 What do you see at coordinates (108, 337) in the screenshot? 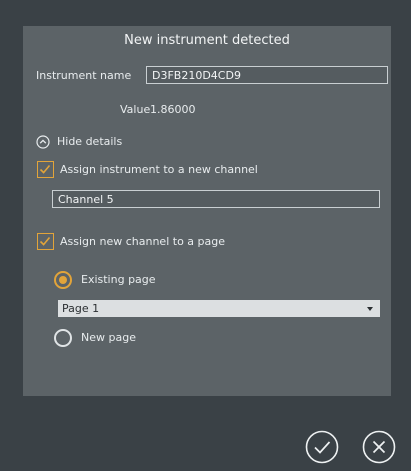
I see `new-page-label: New page` at bounding box center [108, 337].